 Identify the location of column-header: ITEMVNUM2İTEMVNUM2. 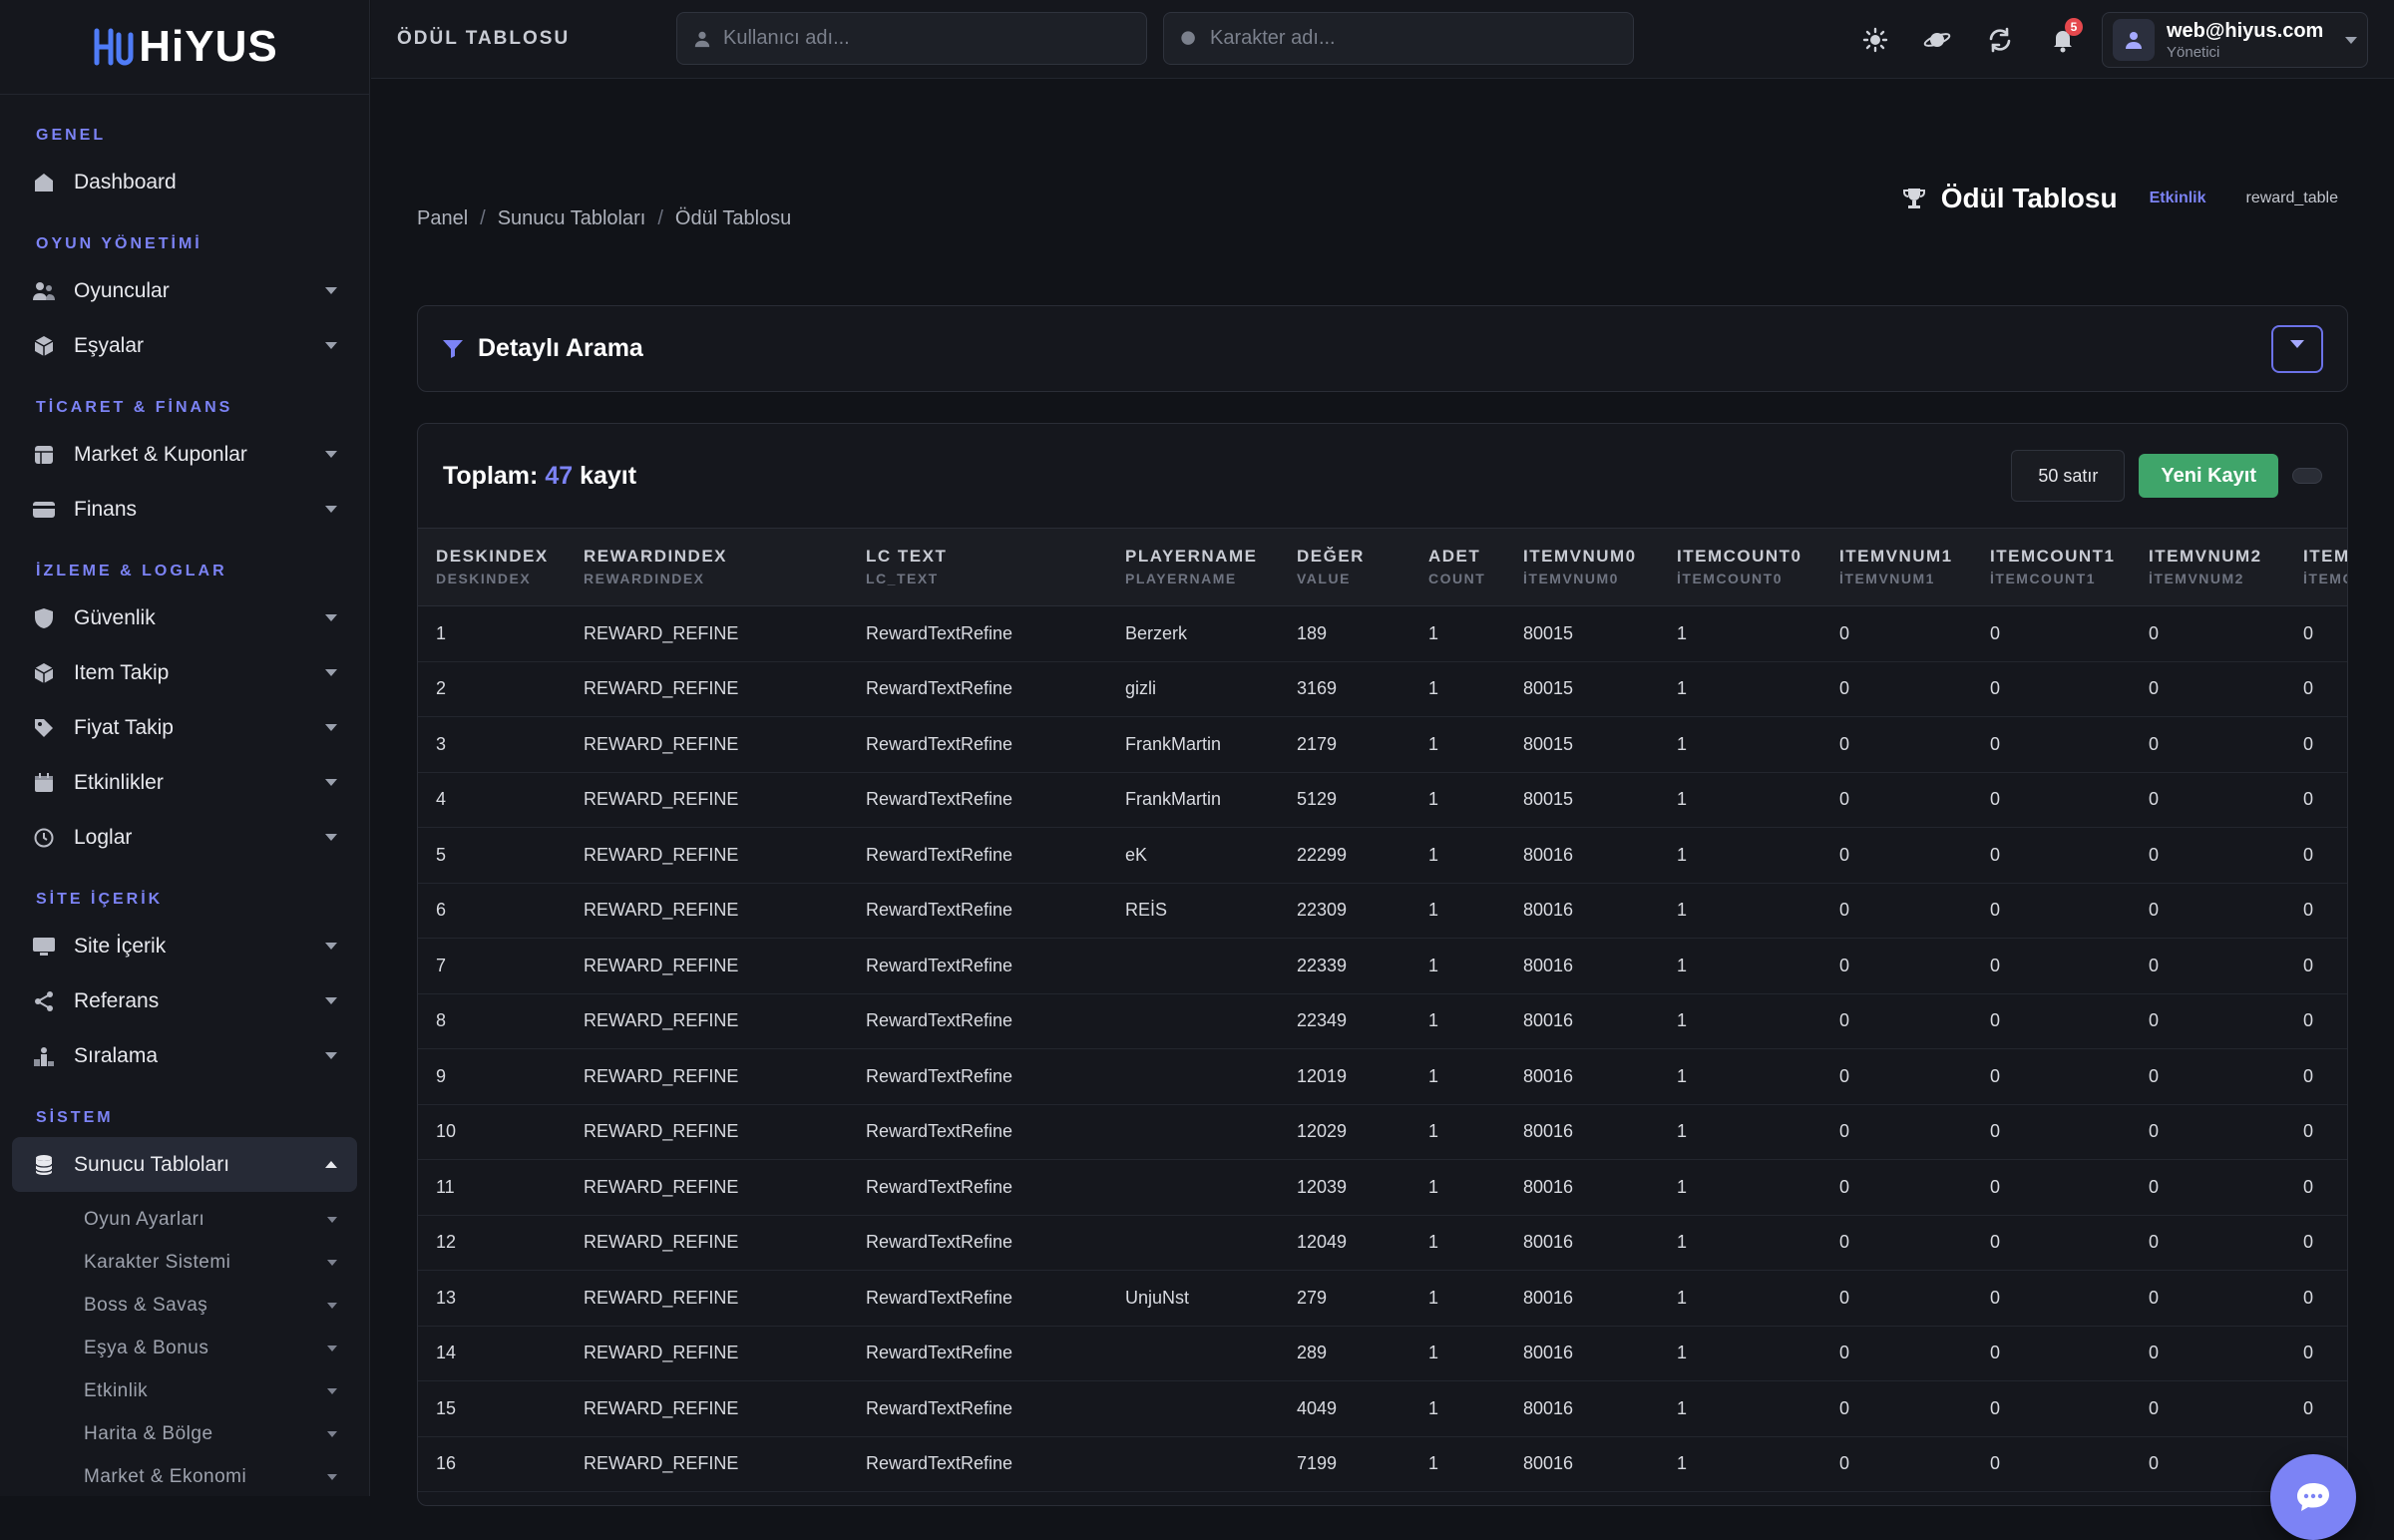
(2208, 567).